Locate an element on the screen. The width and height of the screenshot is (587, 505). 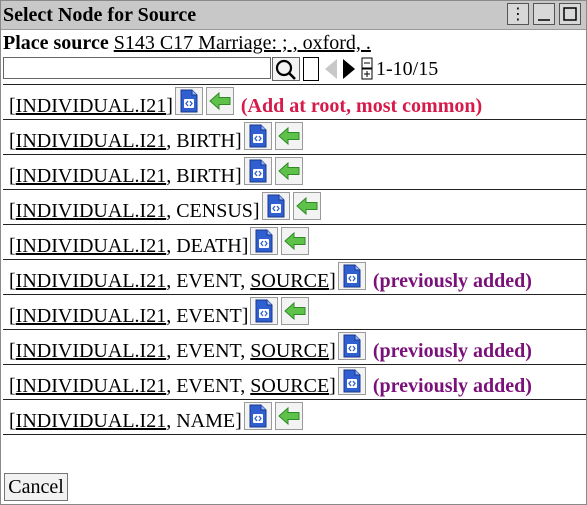
search-button is located at coordinates (286, 69).